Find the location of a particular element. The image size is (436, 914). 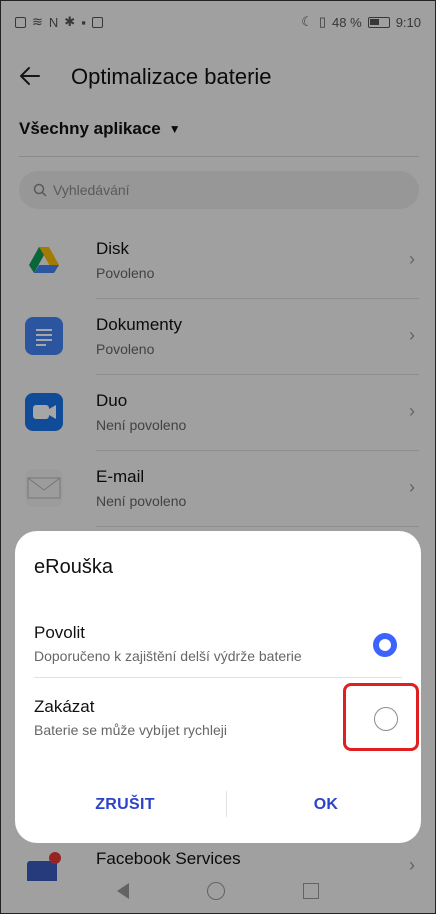

cancel-button: ZRUŠIT is located at coordinates (125, 805).